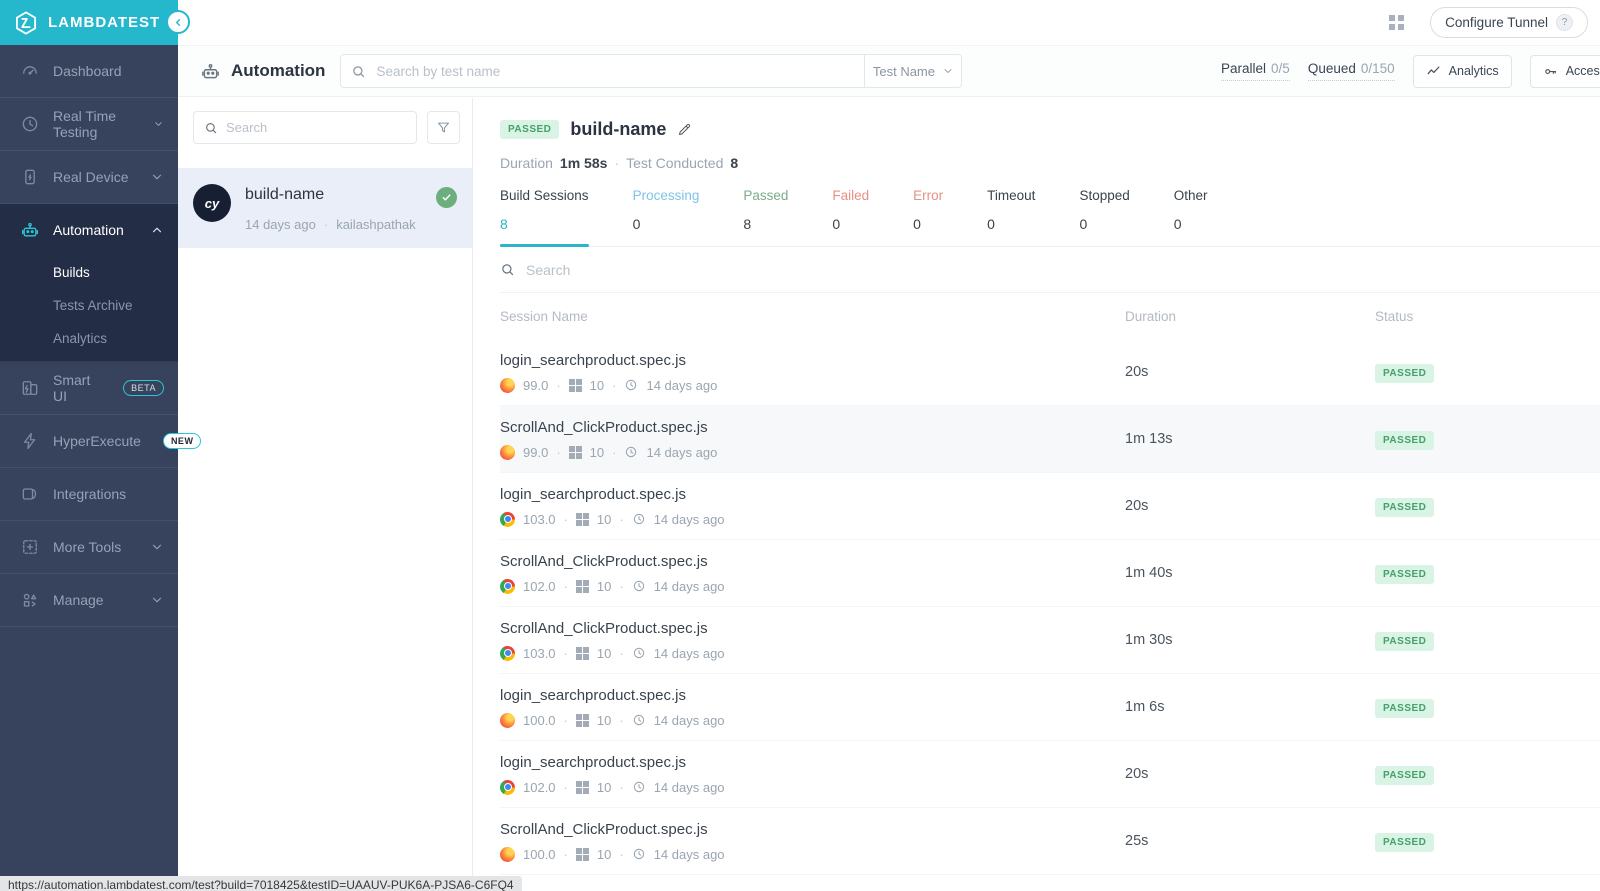 This screenshot has height=891, width=1600. What do you see at coordinates (903, 71) in the screenshot?
I see `search-filter-value: Test Name` at bounding box center [903, 71].